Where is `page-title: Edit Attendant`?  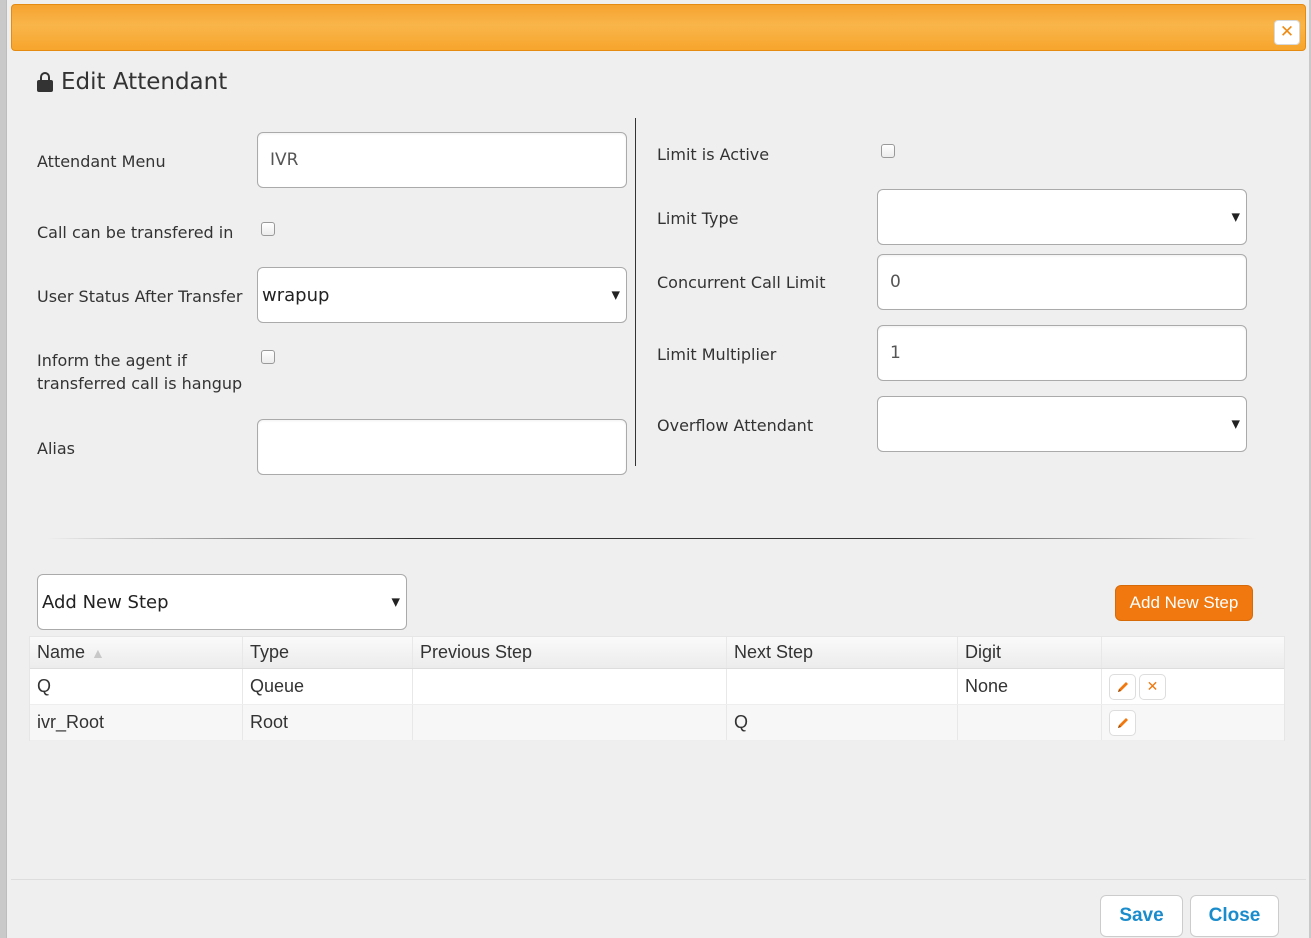 page-title: Edit Attendant is located at coordinates (144, 82).